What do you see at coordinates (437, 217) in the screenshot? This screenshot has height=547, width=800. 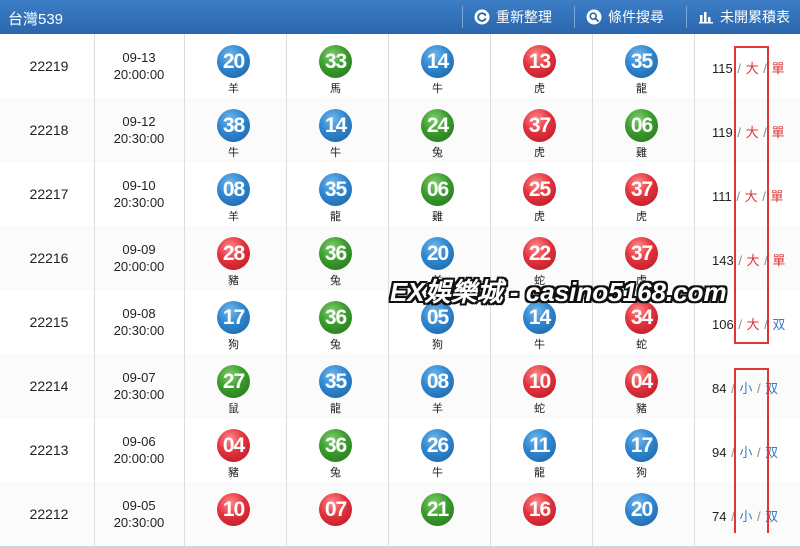 I see `zodiac-label: 雞` at bounding box center [437, 217].